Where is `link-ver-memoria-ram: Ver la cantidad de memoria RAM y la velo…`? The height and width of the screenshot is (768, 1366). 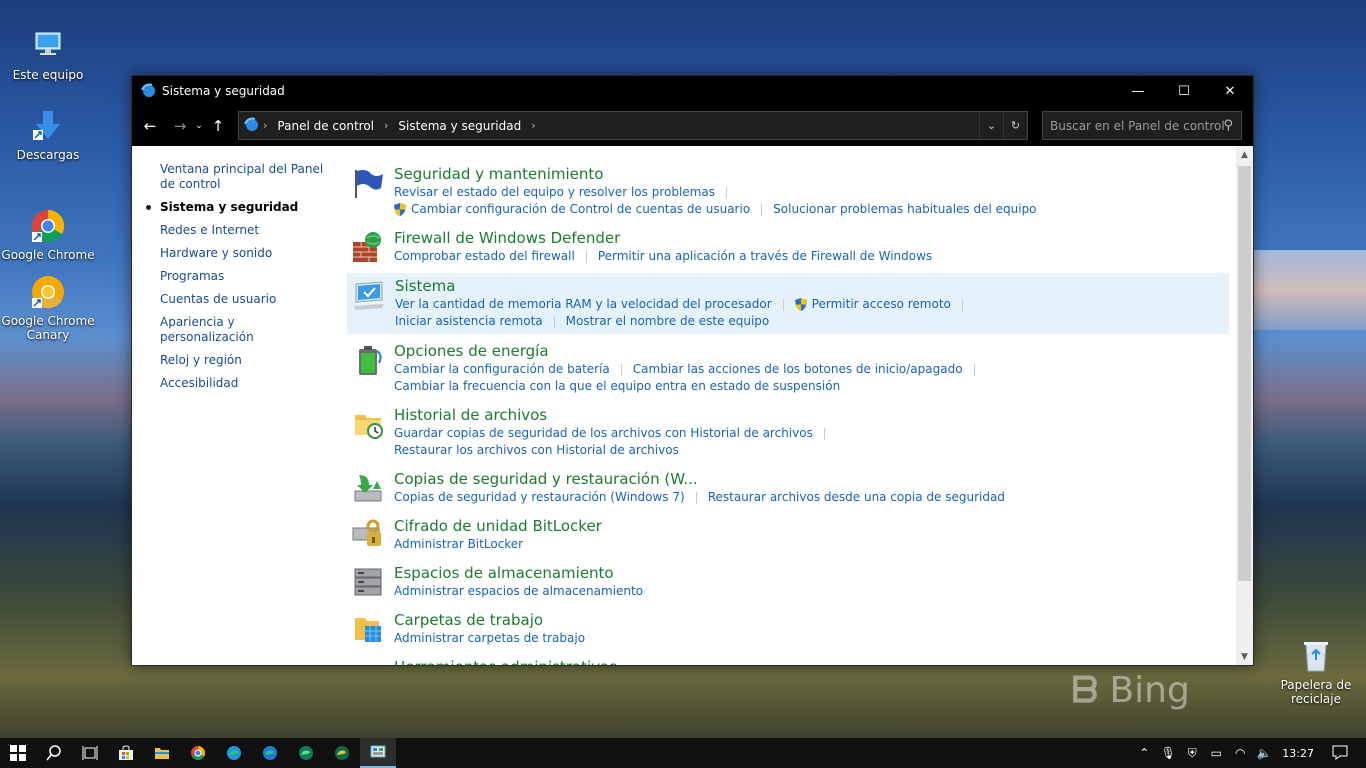 link-ver-memoria-ram: Ver la cantidad de memoria RAM y la velo… is located at coordinates (595, 304).